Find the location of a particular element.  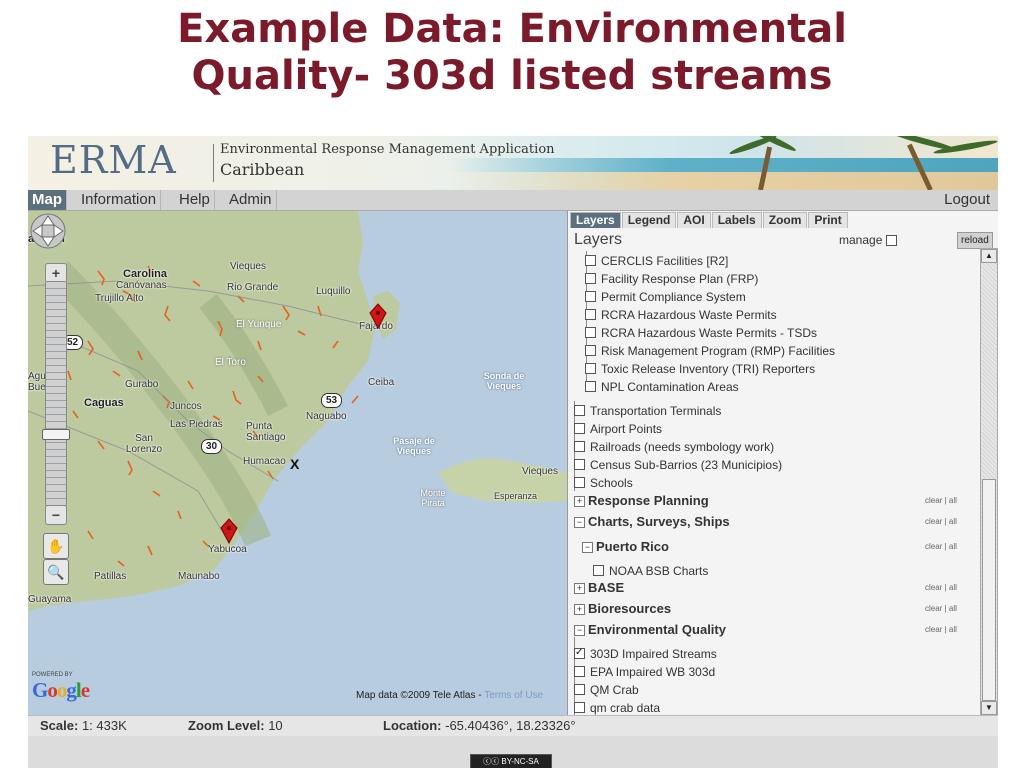

menu-help: Help is located at coordinates (195, 200).